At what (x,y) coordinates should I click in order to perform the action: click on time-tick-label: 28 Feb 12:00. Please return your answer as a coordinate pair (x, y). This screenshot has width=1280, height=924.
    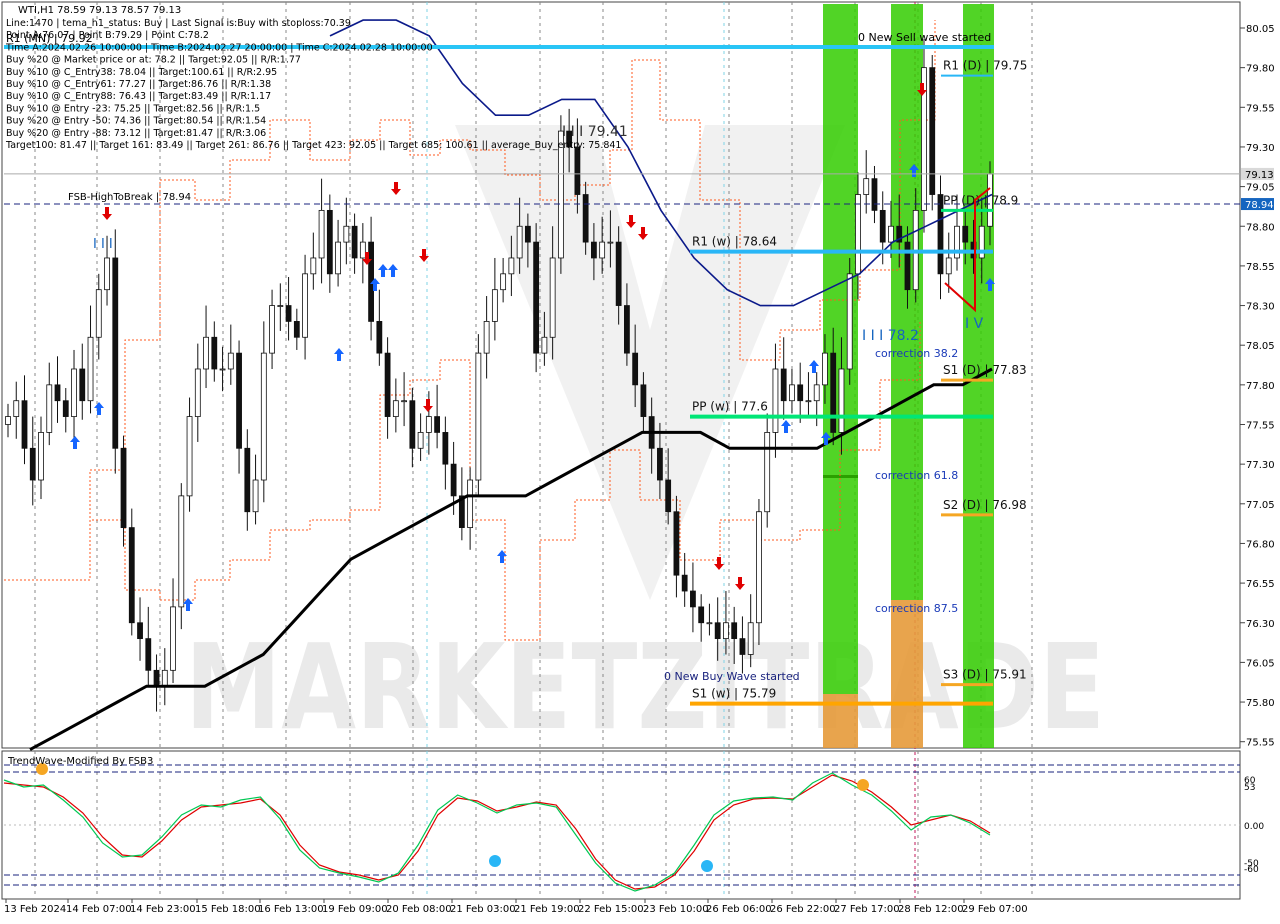
    Looking at the image, I should click on (931, 909).